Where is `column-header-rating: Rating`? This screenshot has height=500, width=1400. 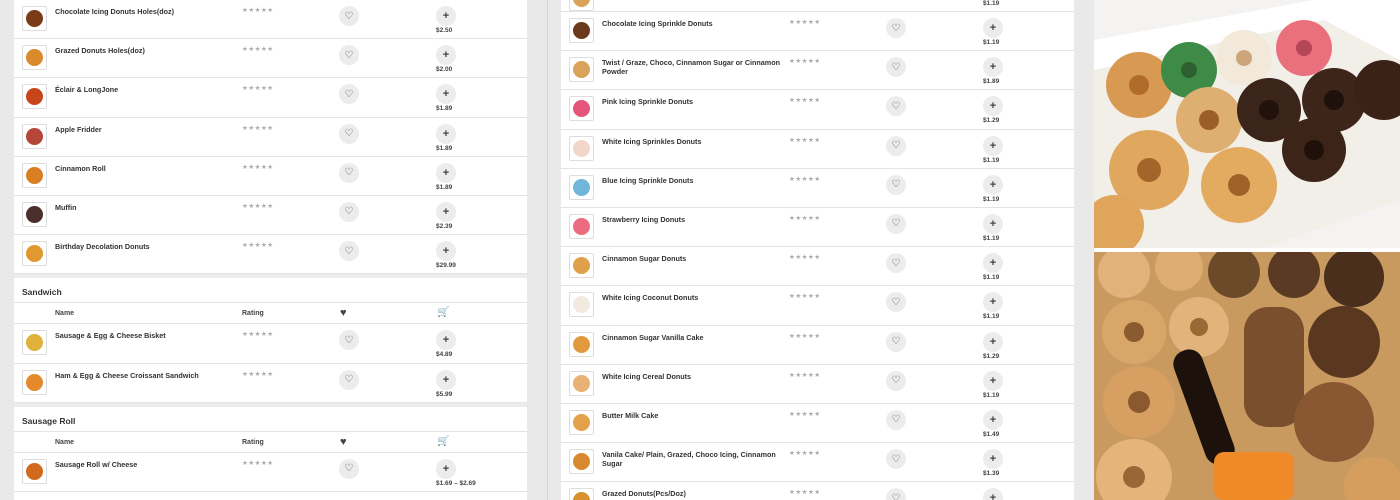
column-header-rating: Rating is located at coordinates (253, 314).